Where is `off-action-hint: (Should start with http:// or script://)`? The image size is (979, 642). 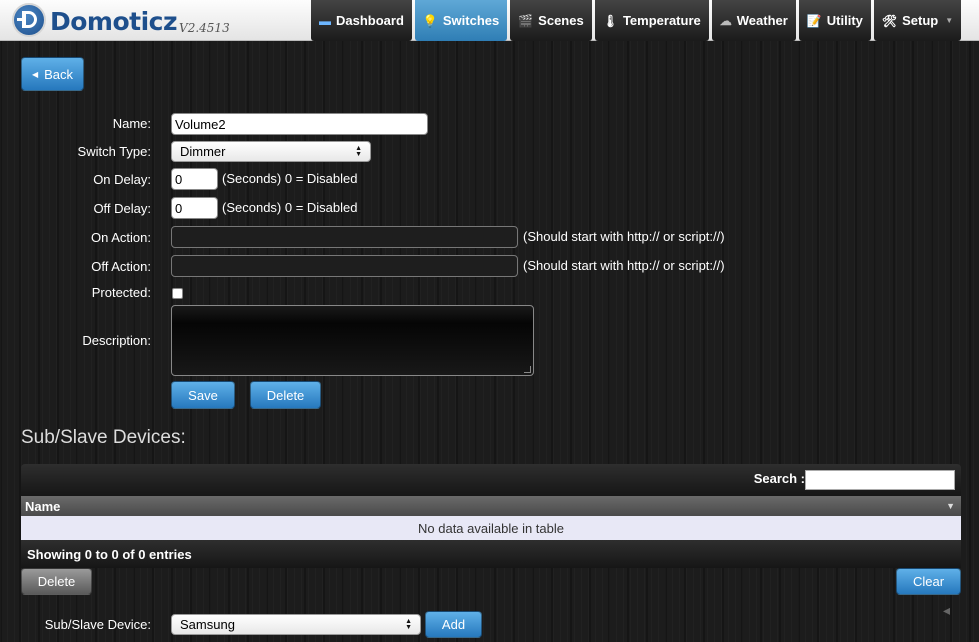 off-action-hint: (Should start with http:// or script://) is located at coordinates (624, 265).